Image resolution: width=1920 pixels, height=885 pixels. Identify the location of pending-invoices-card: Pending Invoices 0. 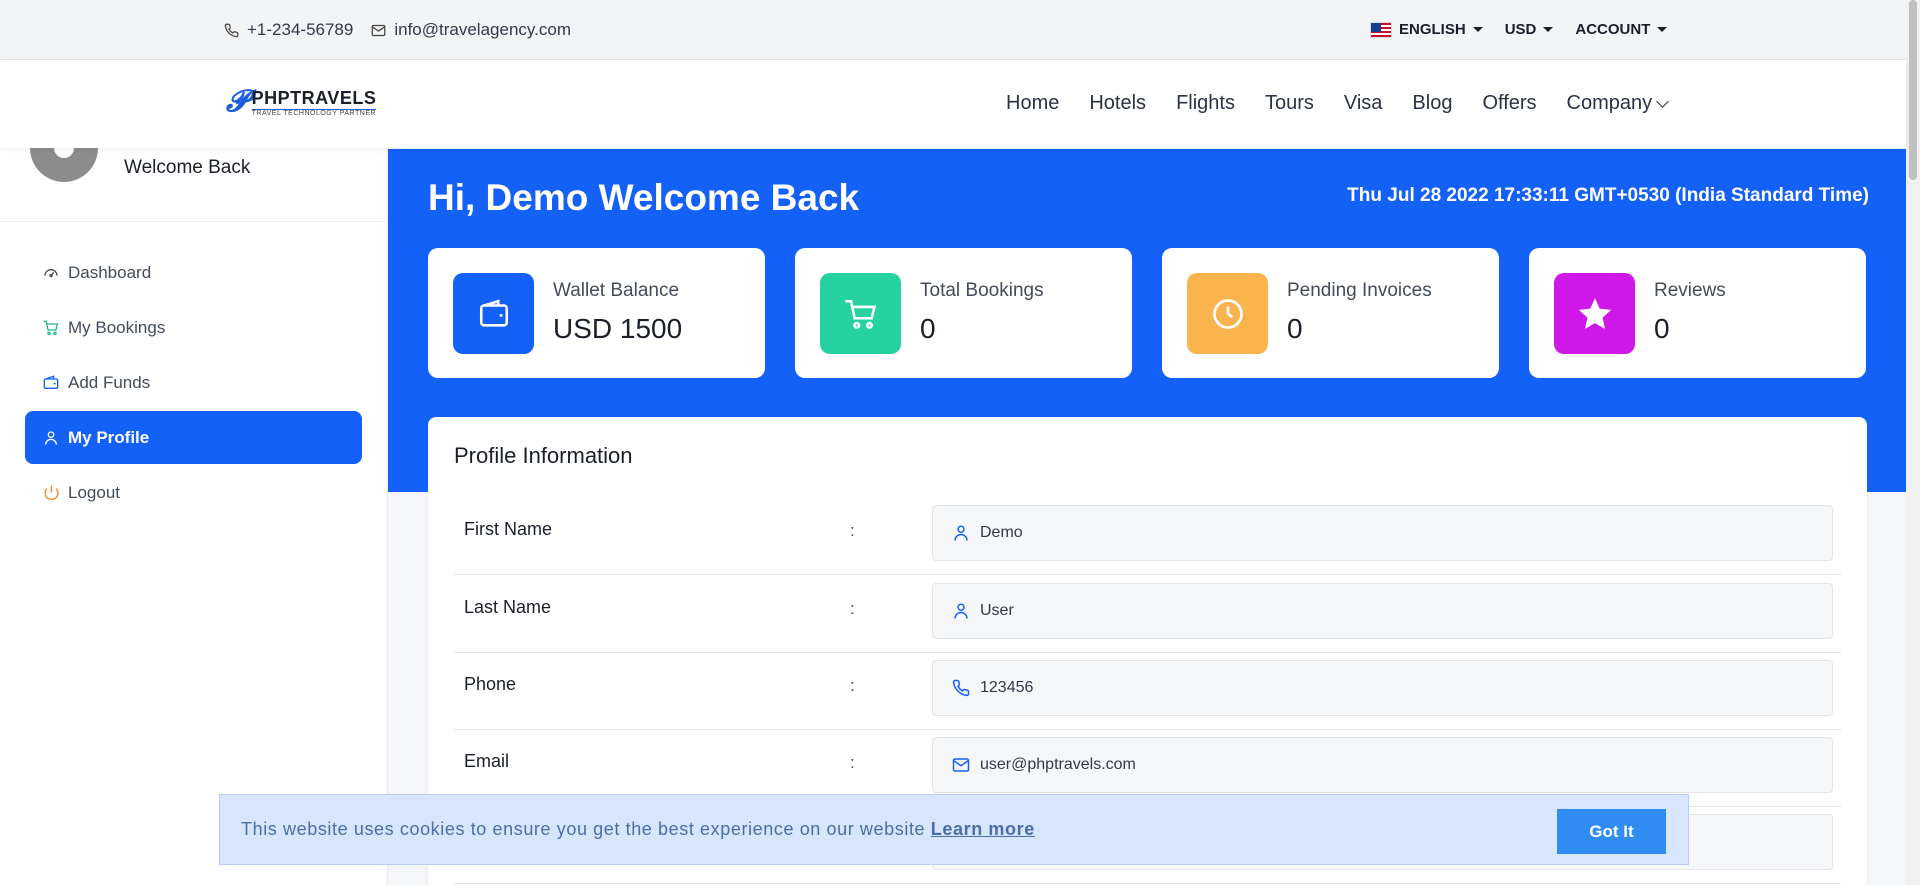
(1330, 313).